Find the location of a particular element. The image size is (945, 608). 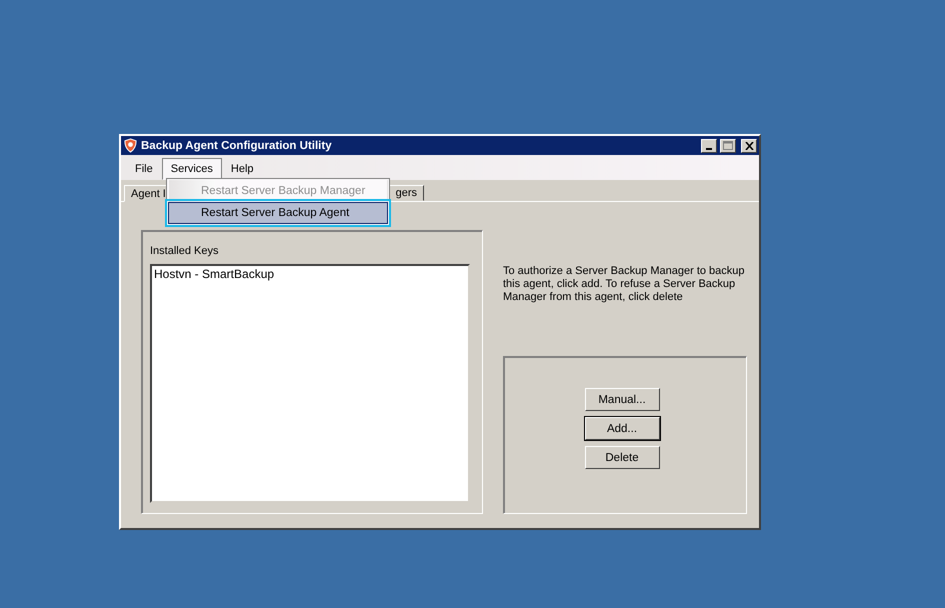

instructions-text: To authorize a Server Backup Manager to backup this agent, click add. To refuse a Server Backup Manager from this agent, click delete is located at coordinates (624, 284).